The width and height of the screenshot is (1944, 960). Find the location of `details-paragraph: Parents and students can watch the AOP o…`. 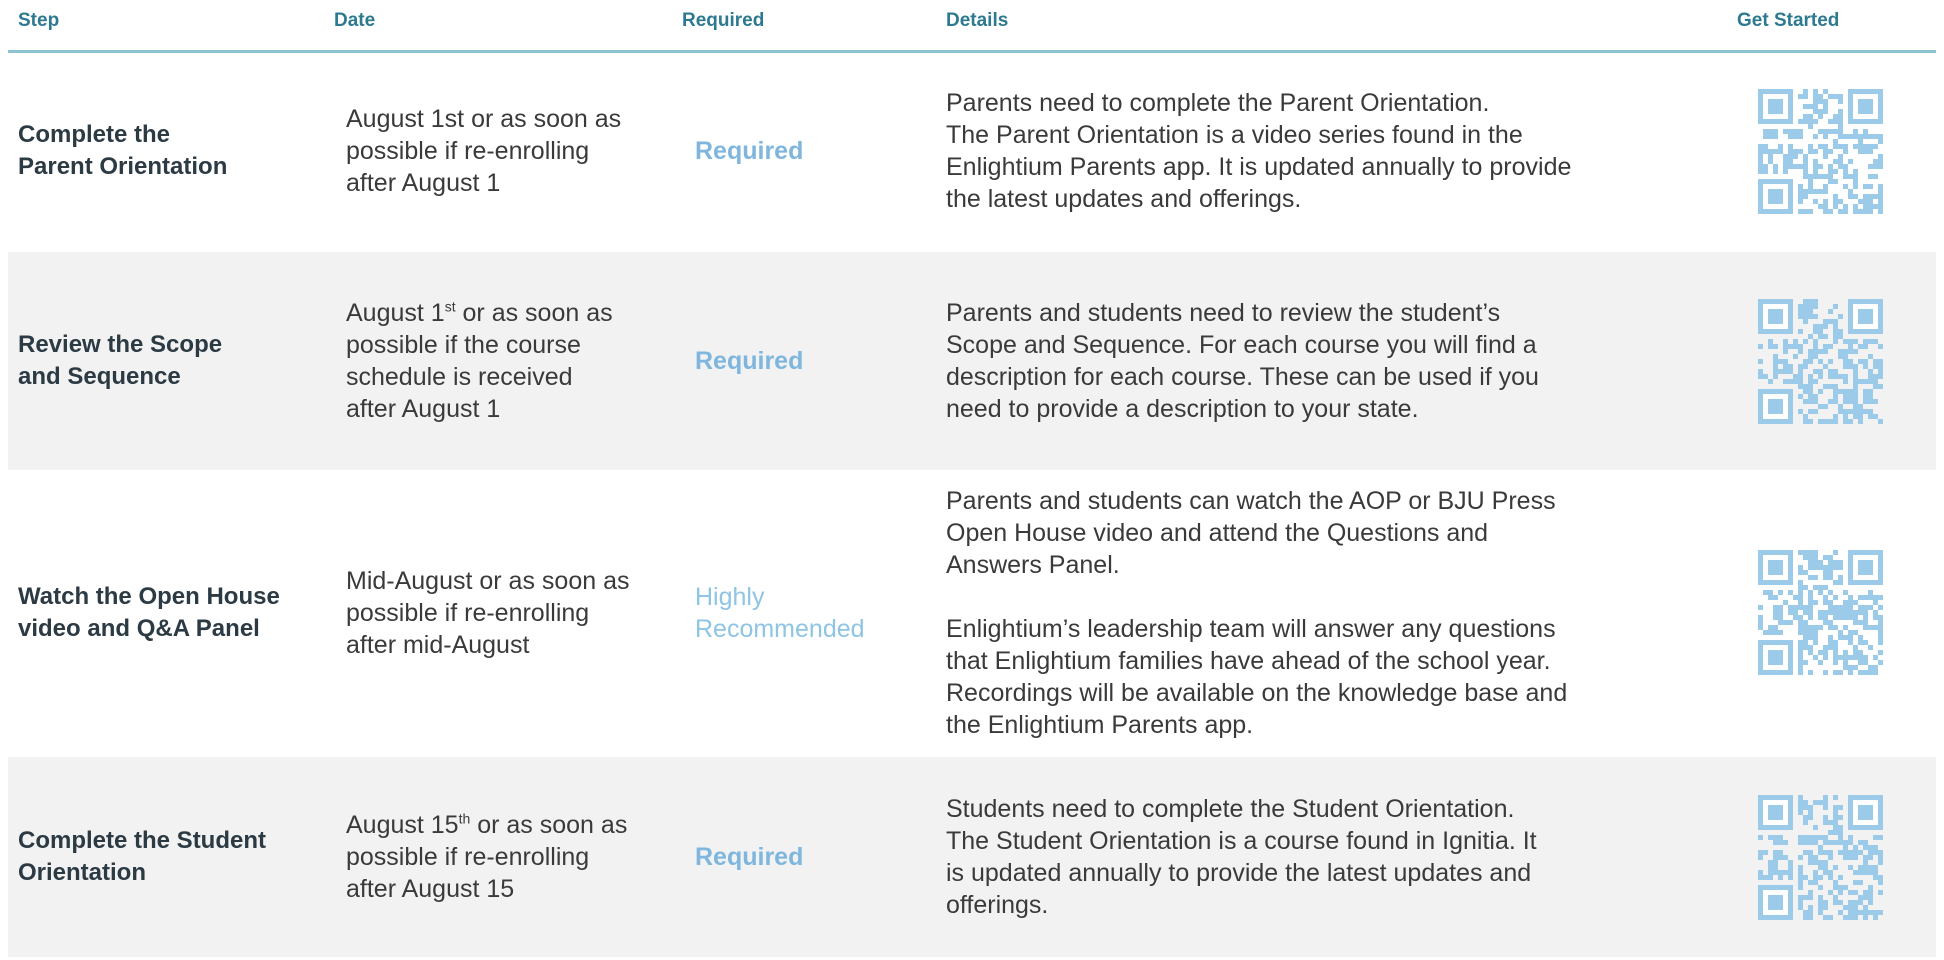

details-paragraph: Parents and students can watch the AOP o… is located at coordinates (1256, 533).